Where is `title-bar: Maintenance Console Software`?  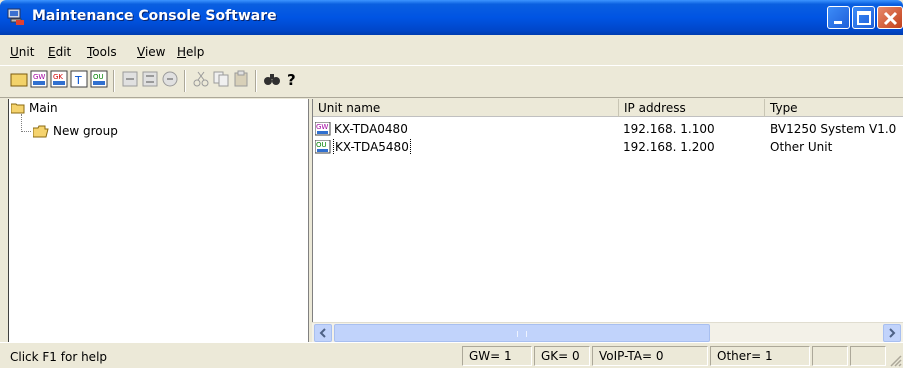 title-bar: Maintenance Console Software is located at coordinates (451, 17).